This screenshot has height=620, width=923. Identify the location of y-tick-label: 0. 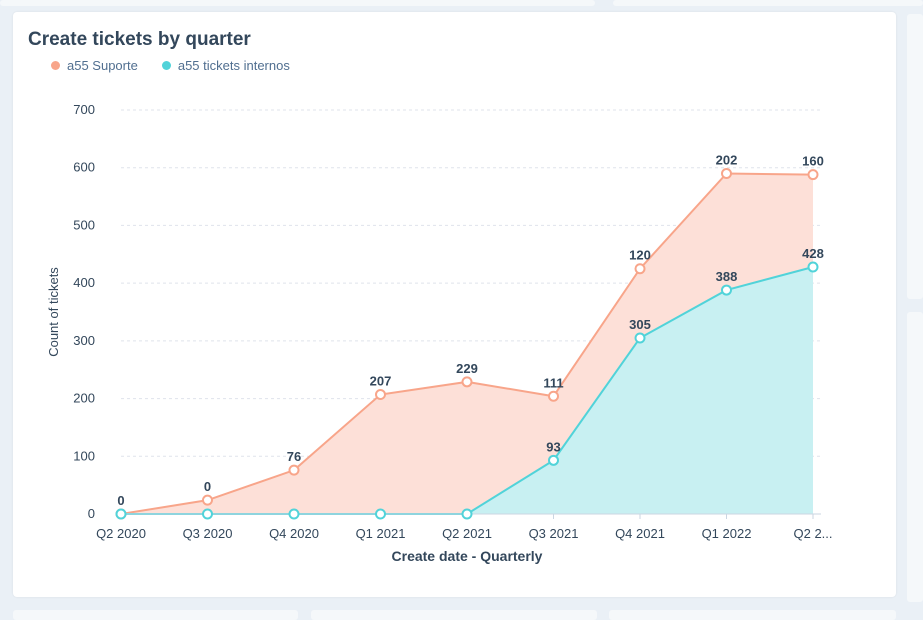
(91, 513).